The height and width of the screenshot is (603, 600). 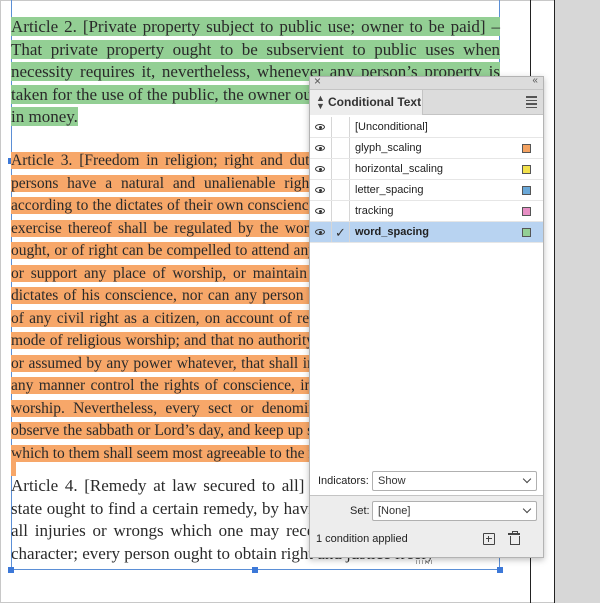 I want to click on frame-handle-bottom-middle, so click(x=255, y=570).